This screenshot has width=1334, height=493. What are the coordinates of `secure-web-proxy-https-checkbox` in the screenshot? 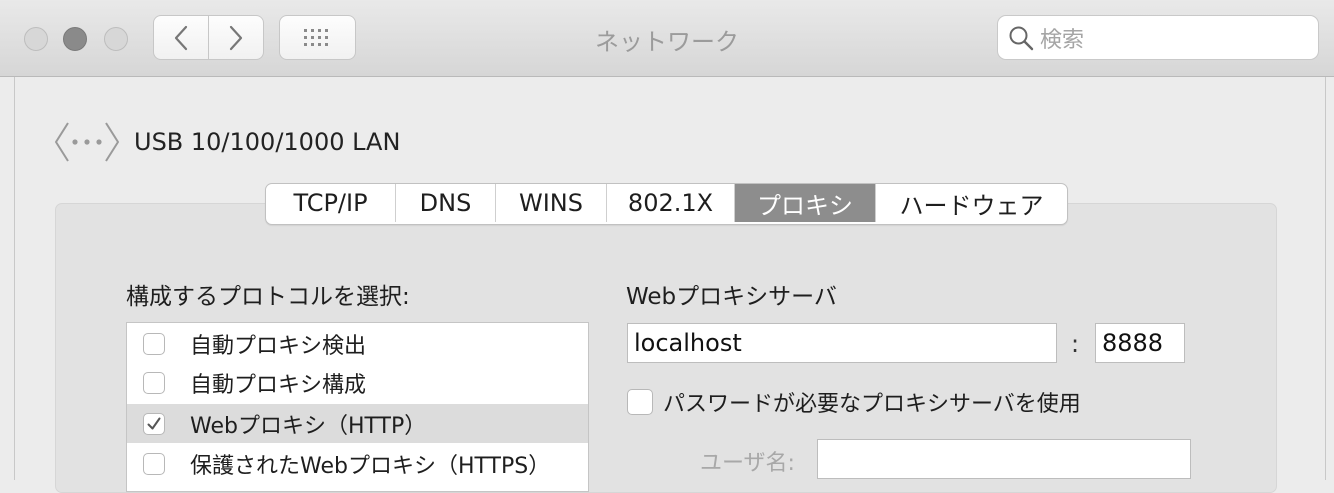 It's located at (154, 463).